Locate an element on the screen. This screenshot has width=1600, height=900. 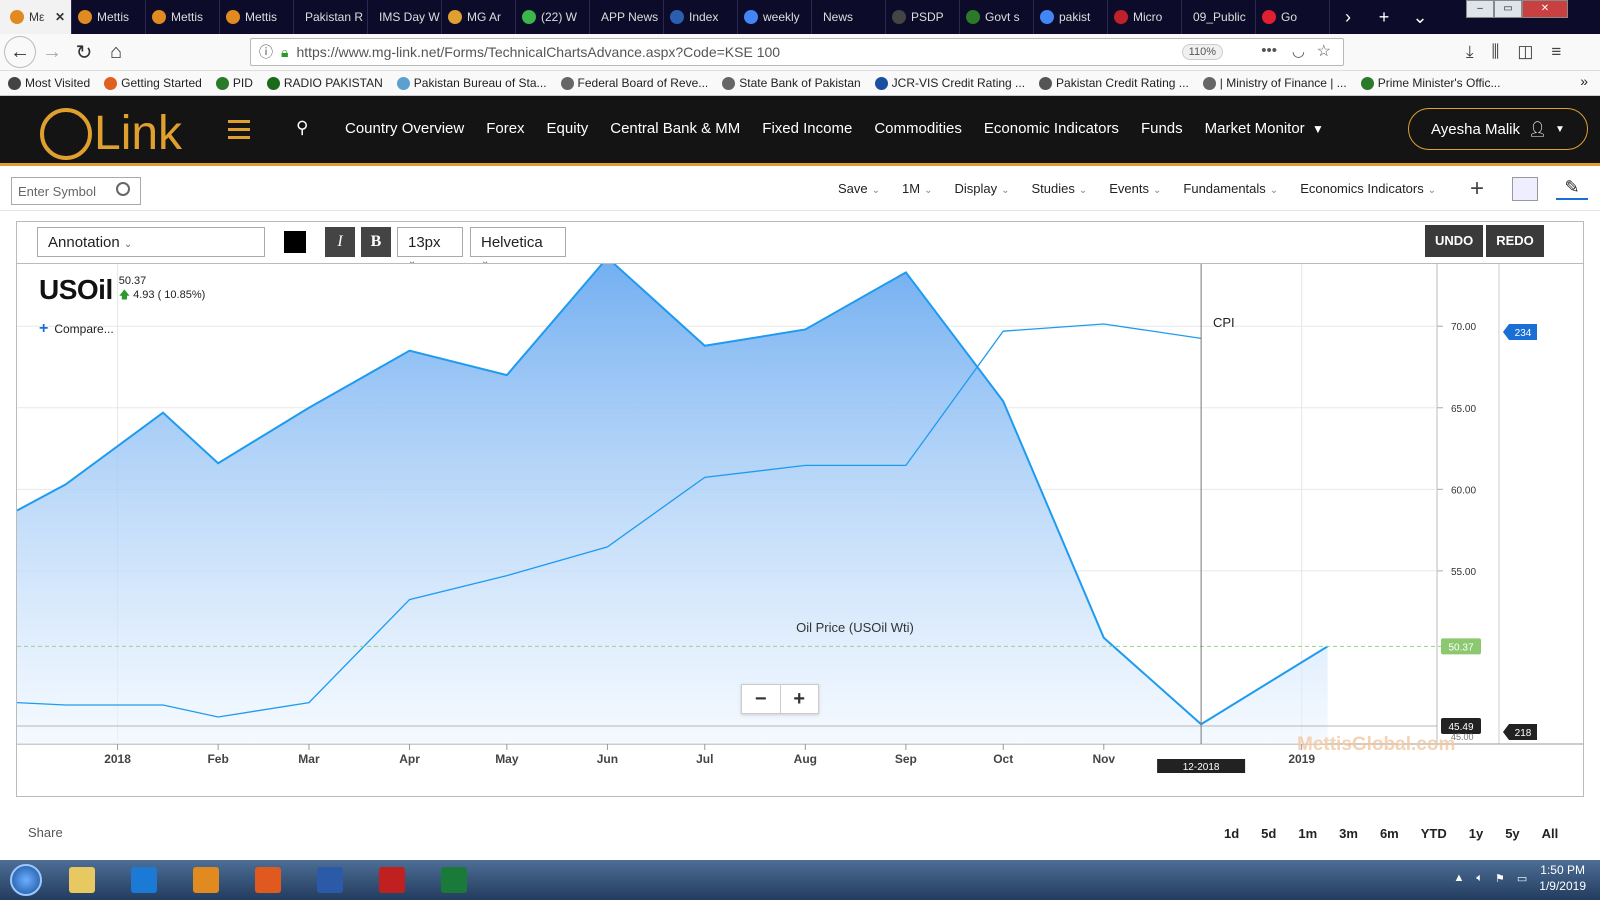
home-icon: ⌂ is located at coordinates (116, 52).